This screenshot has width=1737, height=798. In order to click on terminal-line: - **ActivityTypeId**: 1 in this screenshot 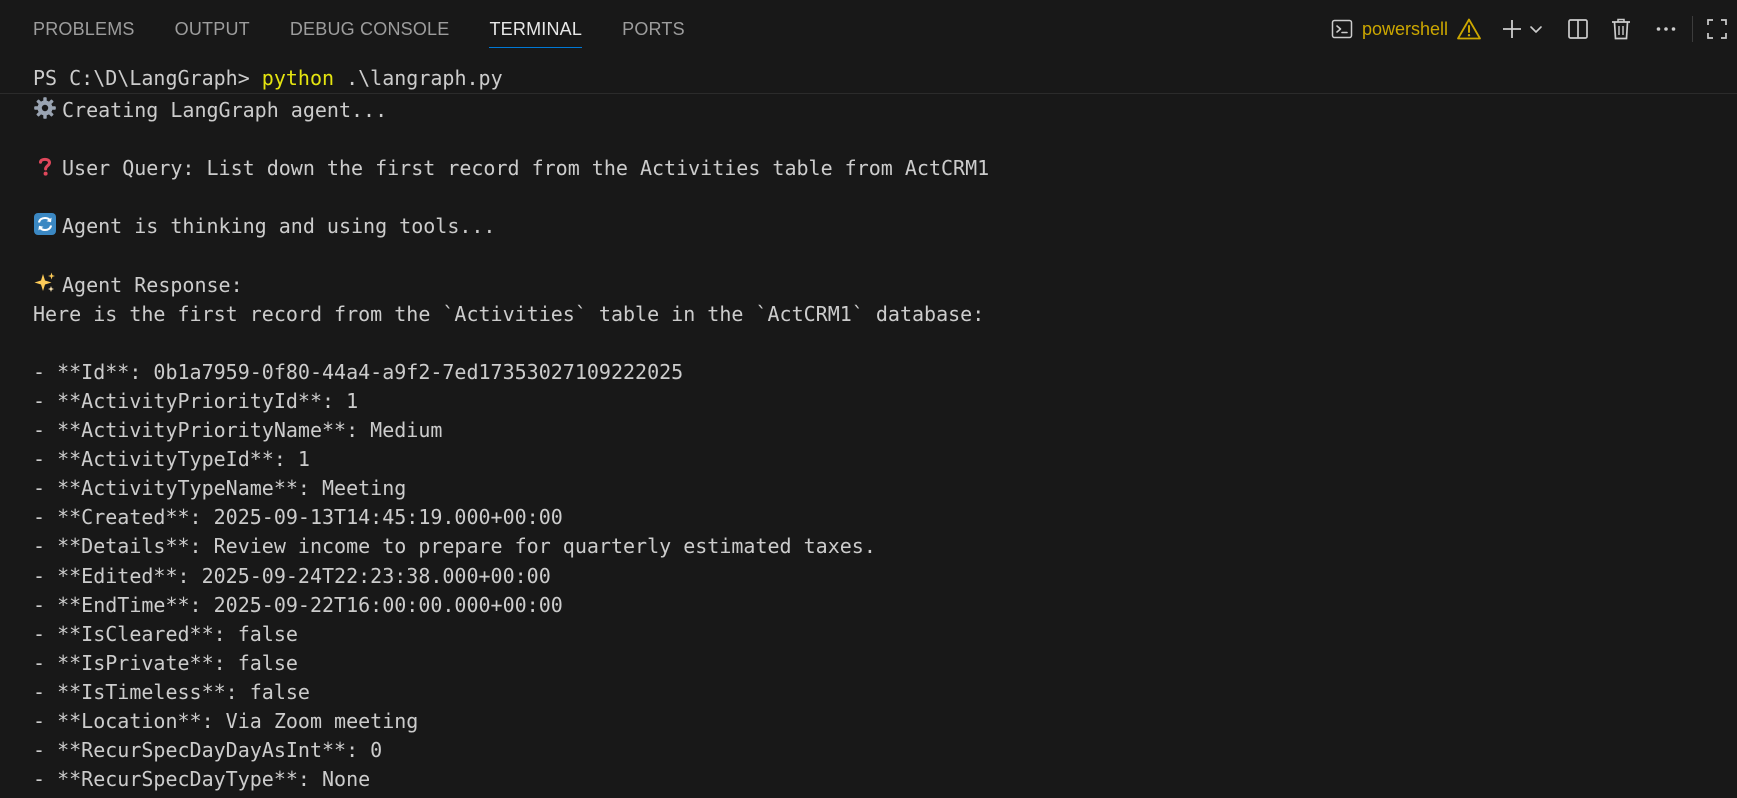, I will do `click(878, 459)`.